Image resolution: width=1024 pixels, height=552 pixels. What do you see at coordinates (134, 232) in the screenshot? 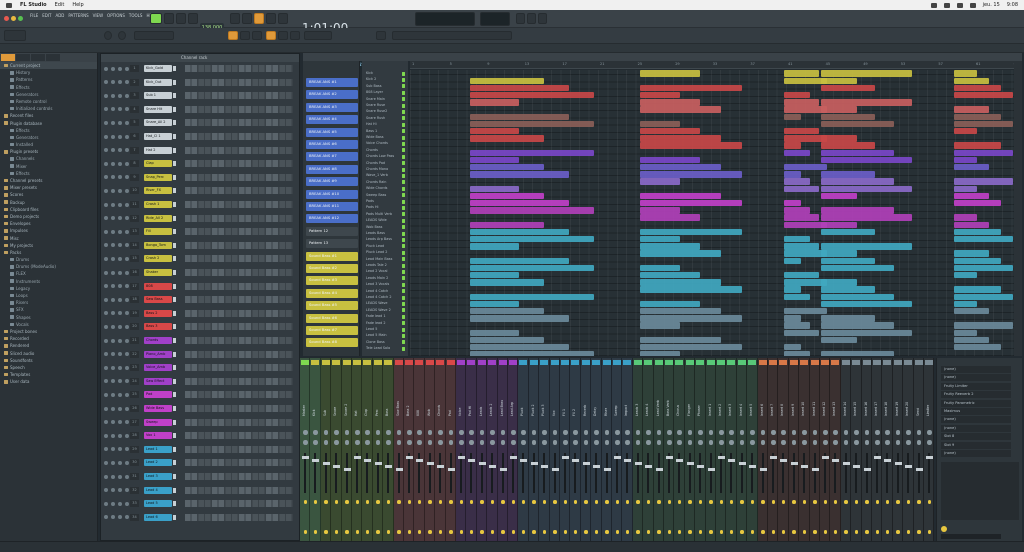
I see `mixer-track-number: 13` at bounding box center [134, 232].